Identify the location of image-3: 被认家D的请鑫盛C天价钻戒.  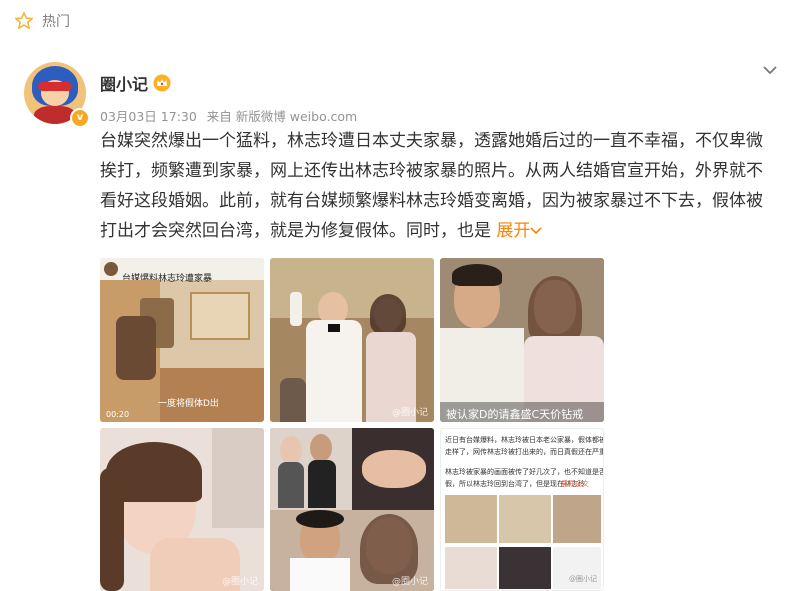
(522, 340).